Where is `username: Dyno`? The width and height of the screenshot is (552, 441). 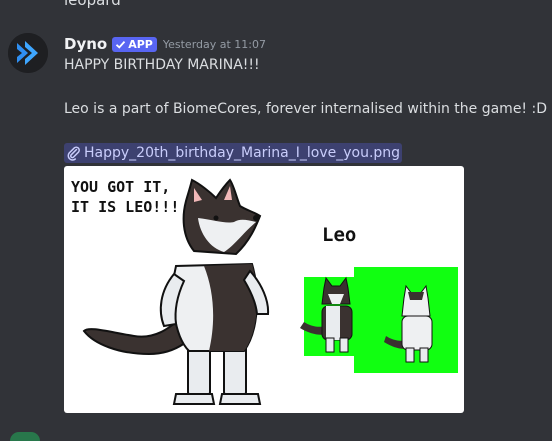
username: Dyno is located at coordinates (85, 44).